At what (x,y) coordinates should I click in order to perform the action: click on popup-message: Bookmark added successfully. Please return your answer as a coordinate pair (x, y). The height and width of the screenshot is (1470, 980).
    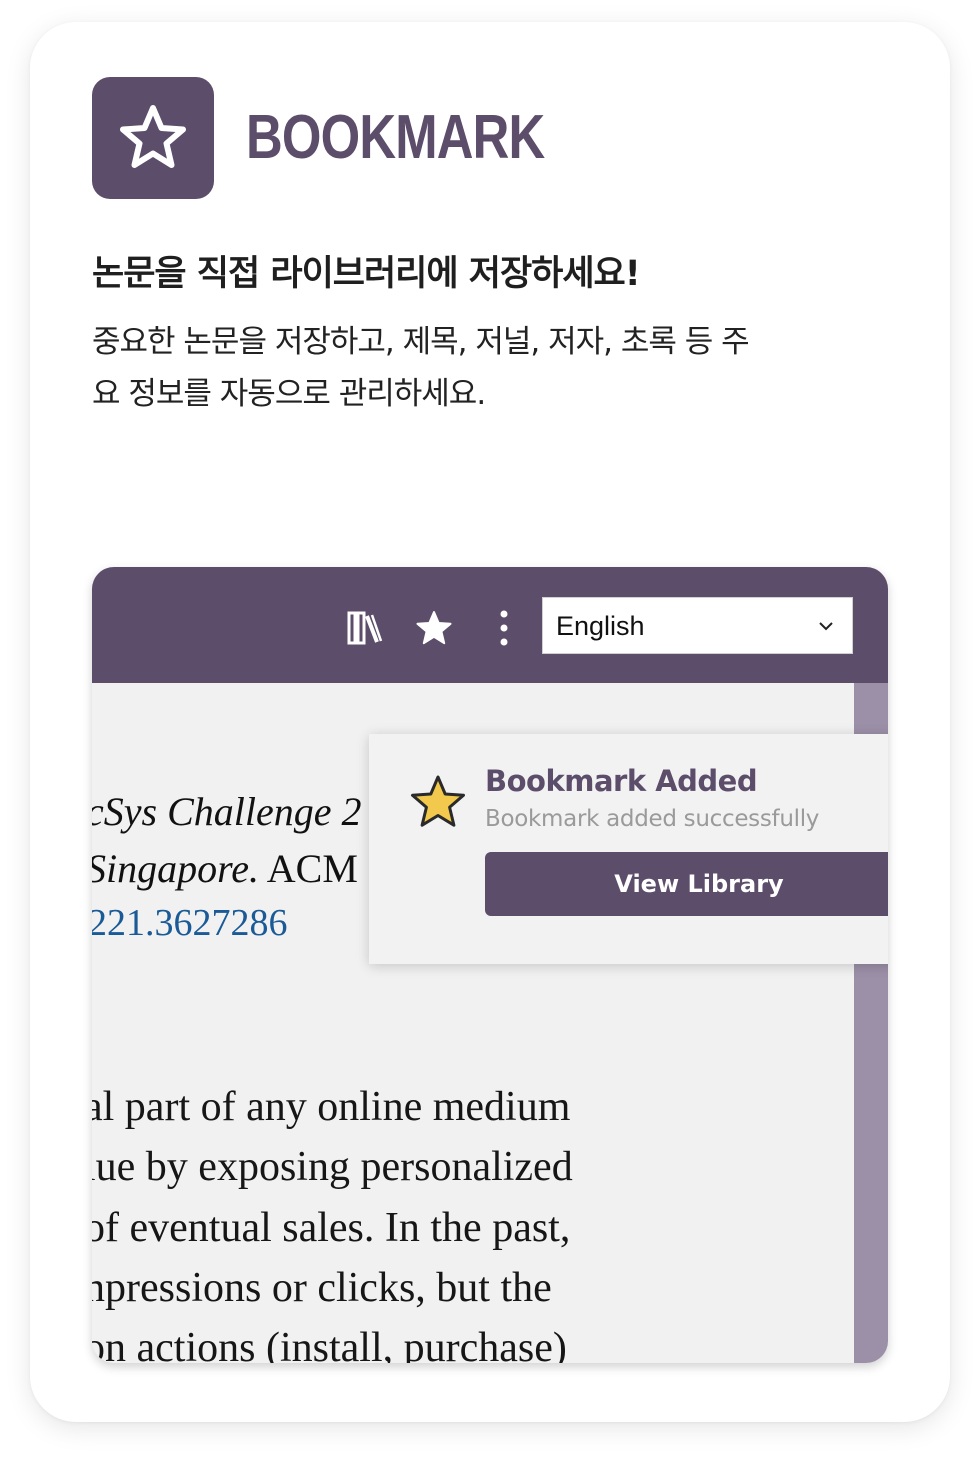
    Looking at the image, I should click on (652, 819).